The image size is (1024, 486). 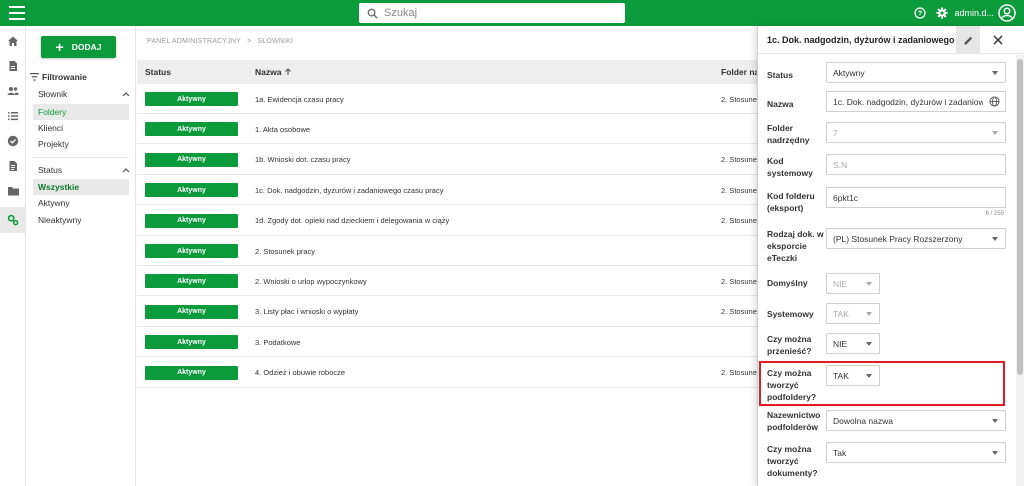 I want to click on status-select: Aktywny, so click(x=916, y=72).